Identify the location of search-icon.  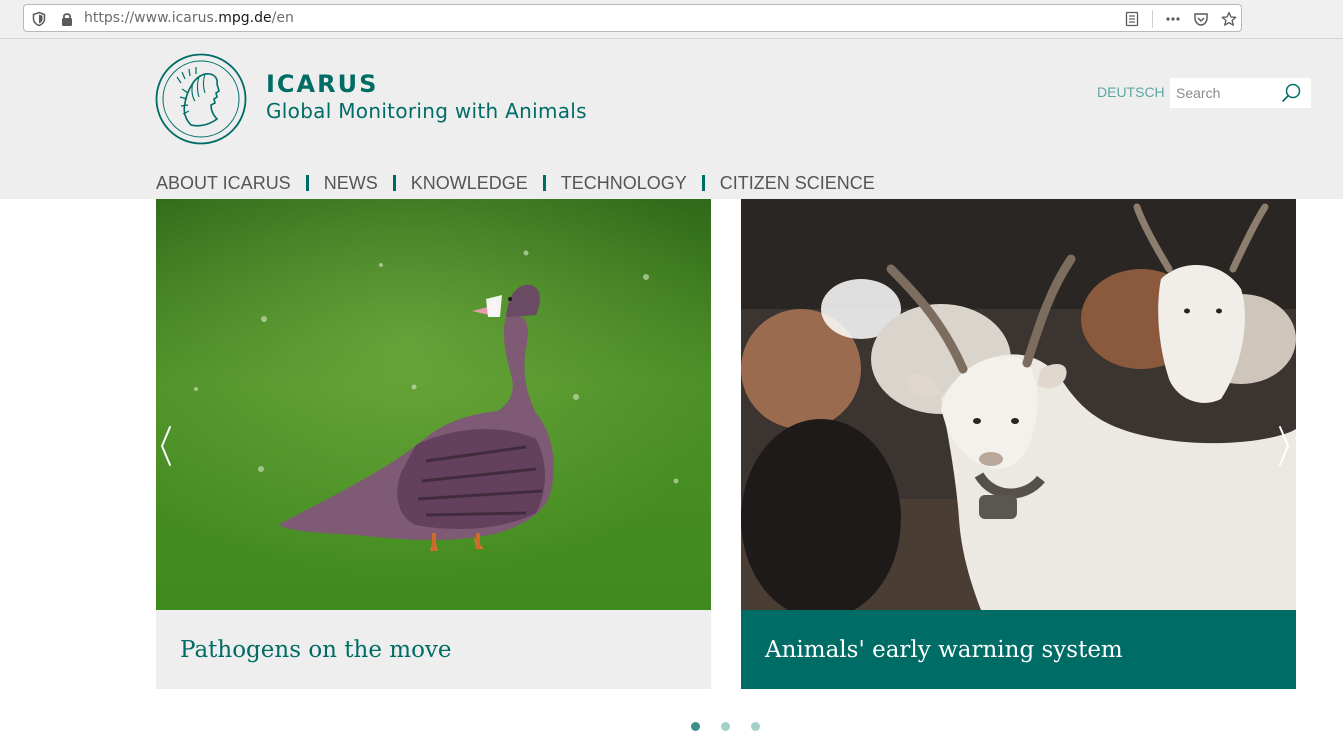
(1291, 93).